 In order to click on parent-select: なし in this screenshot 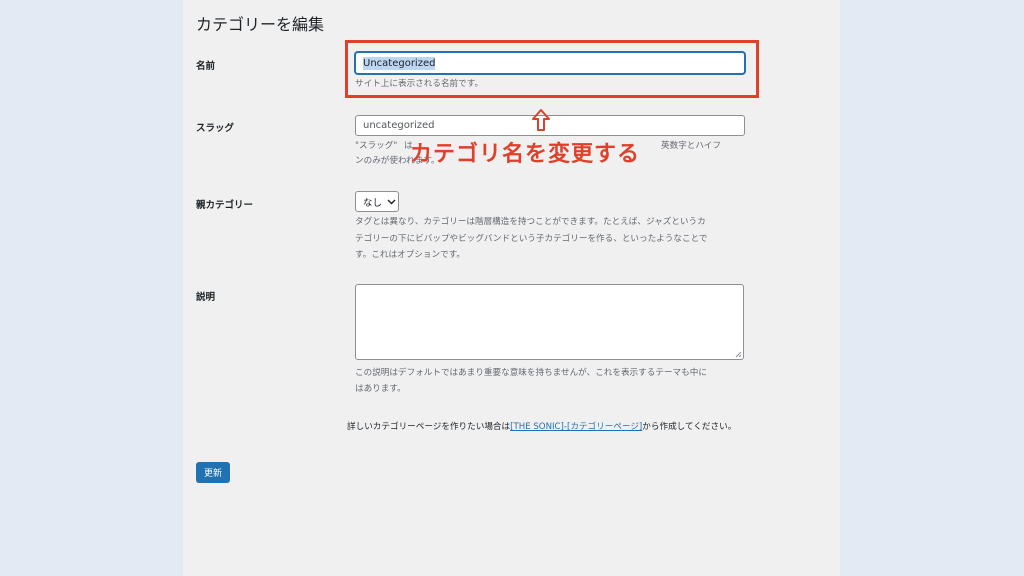, I will do `click(377, 201)`.